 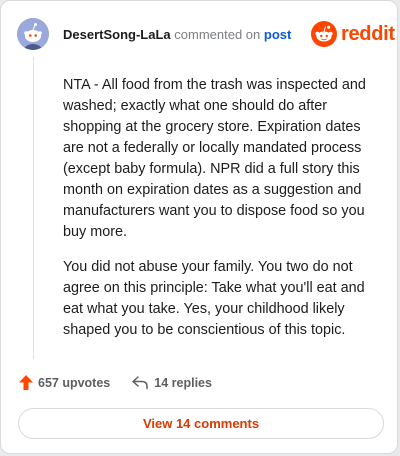 What do you see at coordinates (277, 34) in the screenshot?
I see `post-link: post` at bounding box center [277, 34].